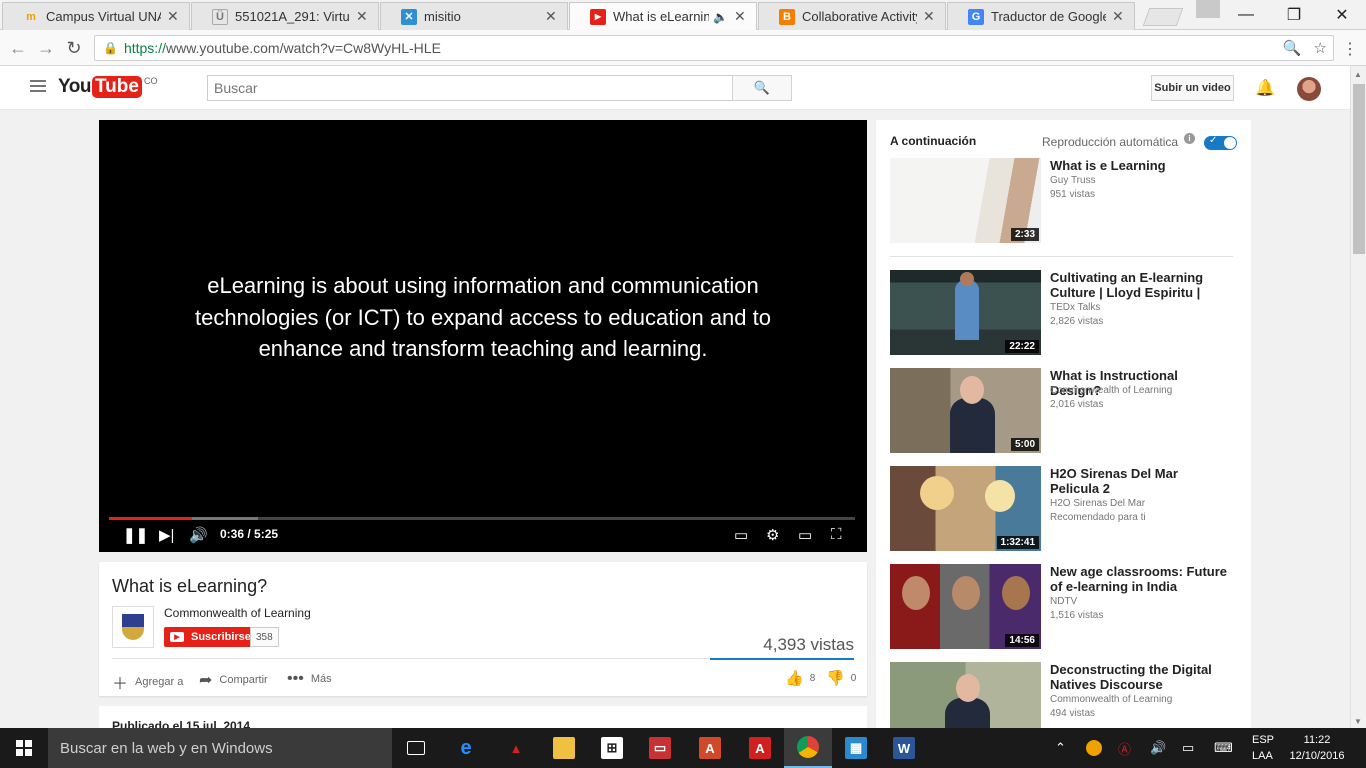 The width and height of the screenshot is (1366, 768). What do you see at coordinates (285, 16) in the screenshot?
I see `tab-virtual-ini: Ü 551021A_291: Virtual Ini ✕` at bounding box center [285, 16].